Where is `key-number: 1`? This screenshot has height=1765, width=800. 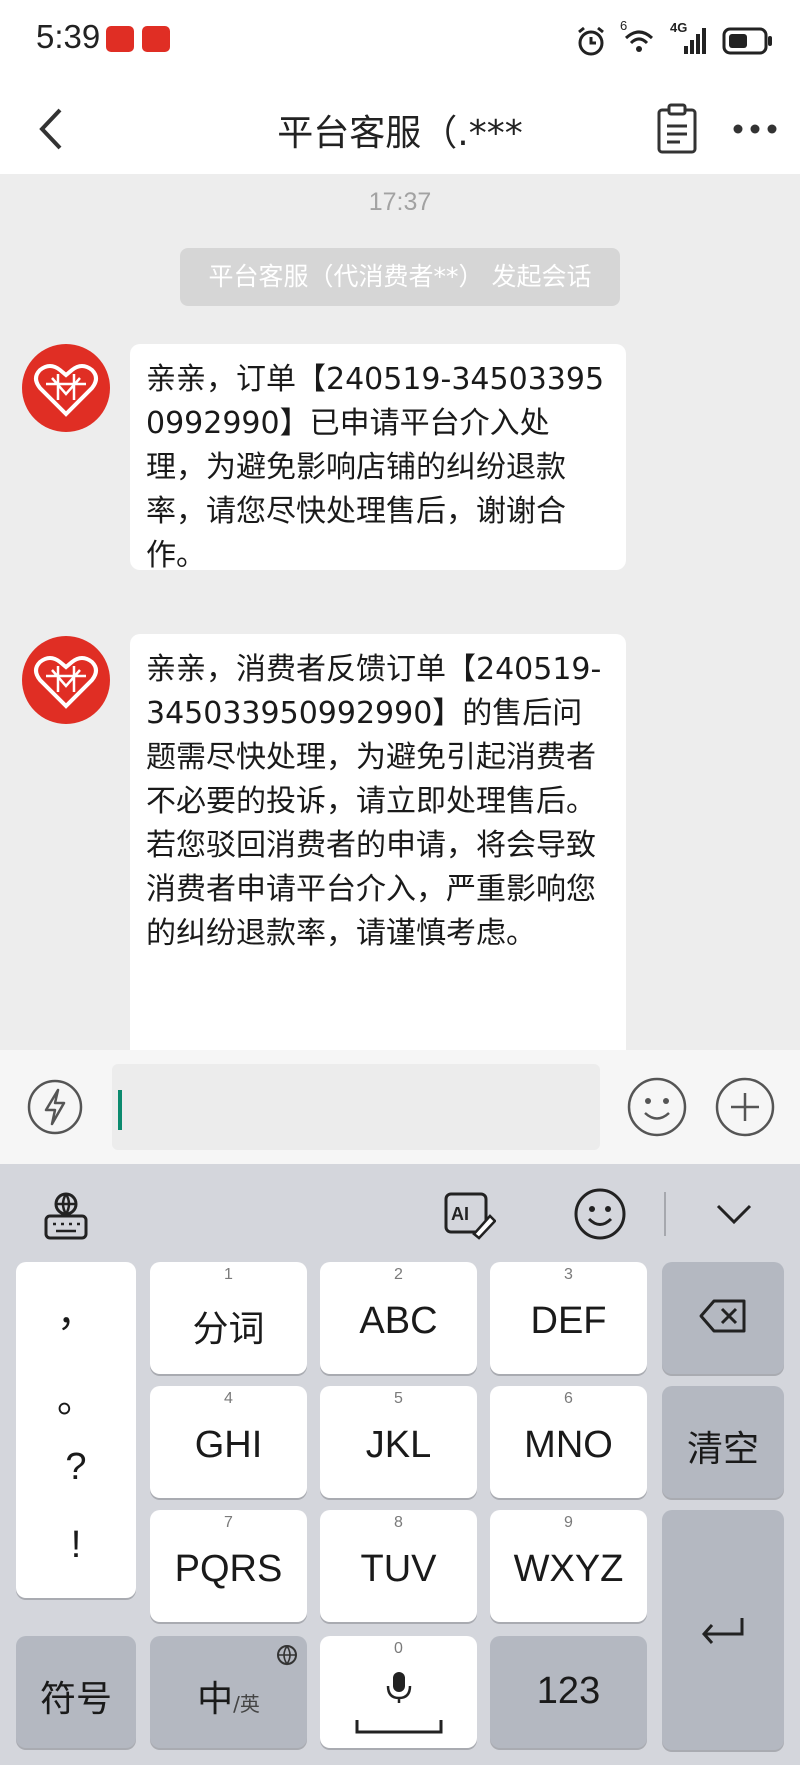 key-number: 1 is located at coordinates (228, 1274).